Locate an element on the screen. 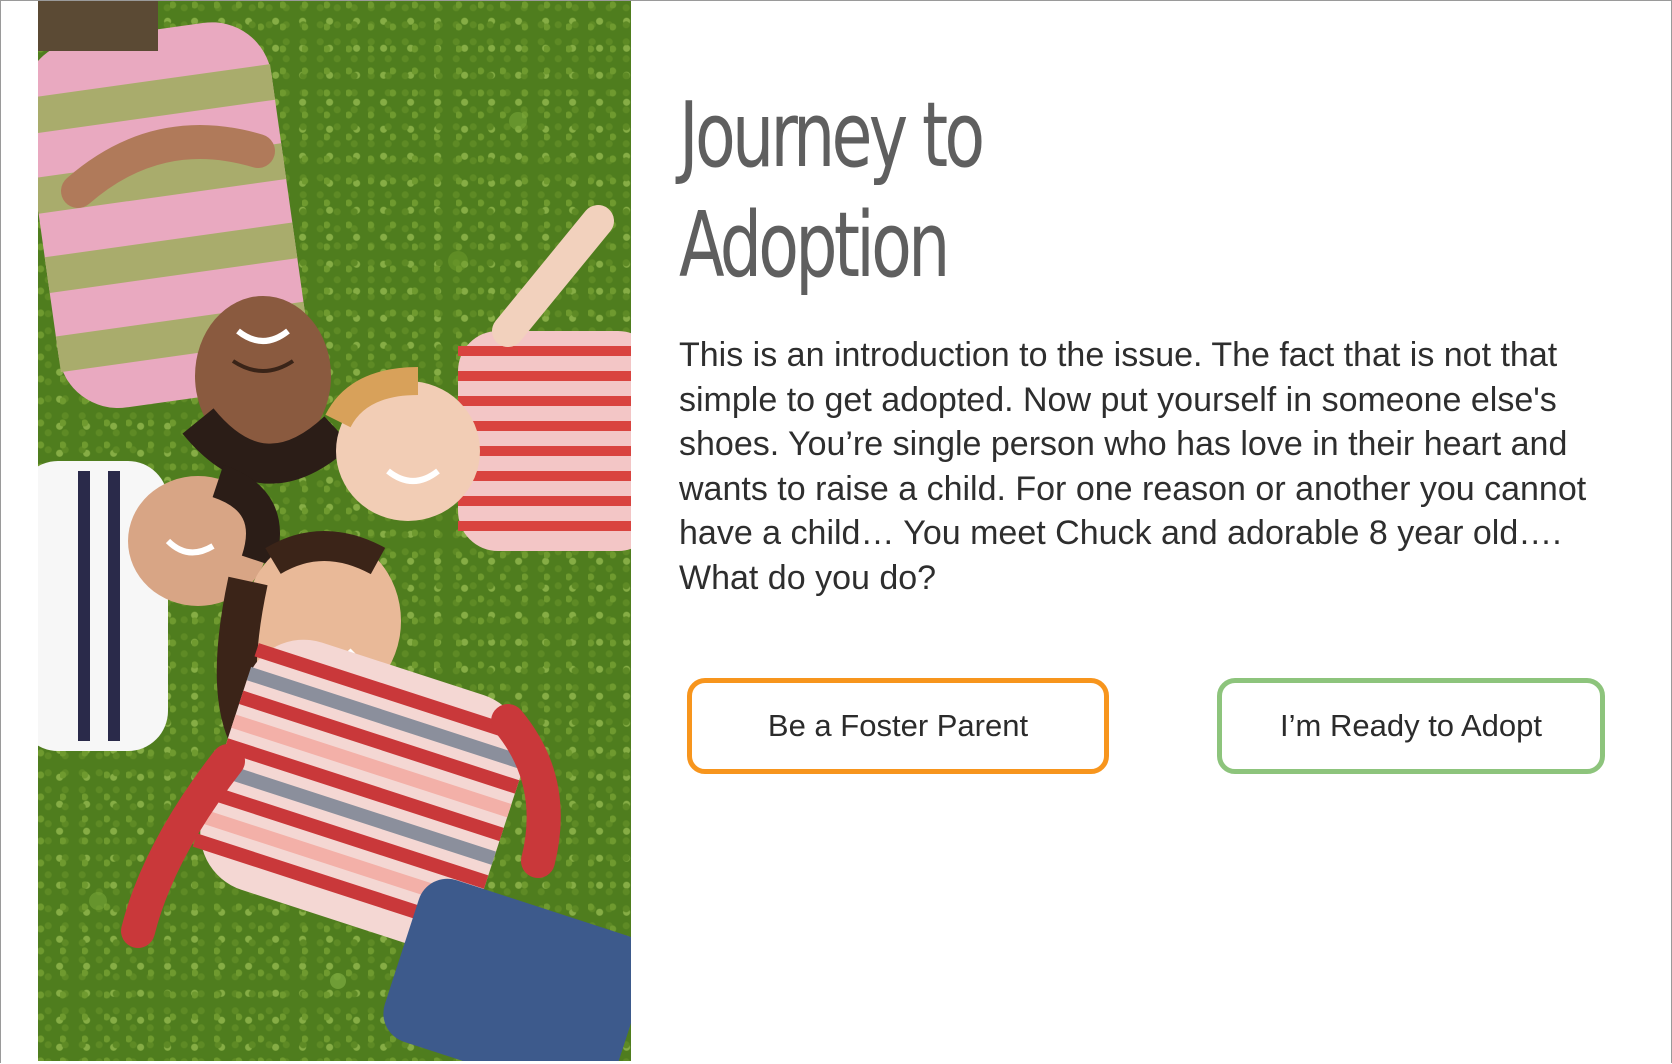  title-line-2: Adoption is located at coordinates (814, 245).